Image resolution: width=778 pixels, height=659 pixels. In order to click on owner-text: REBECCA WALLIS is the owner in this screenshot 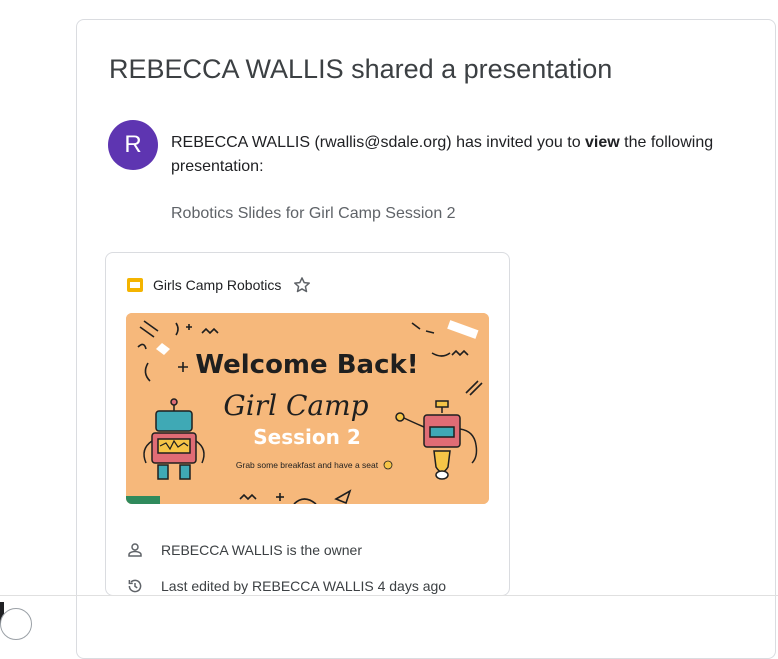, I will do `click(262, 550)`.